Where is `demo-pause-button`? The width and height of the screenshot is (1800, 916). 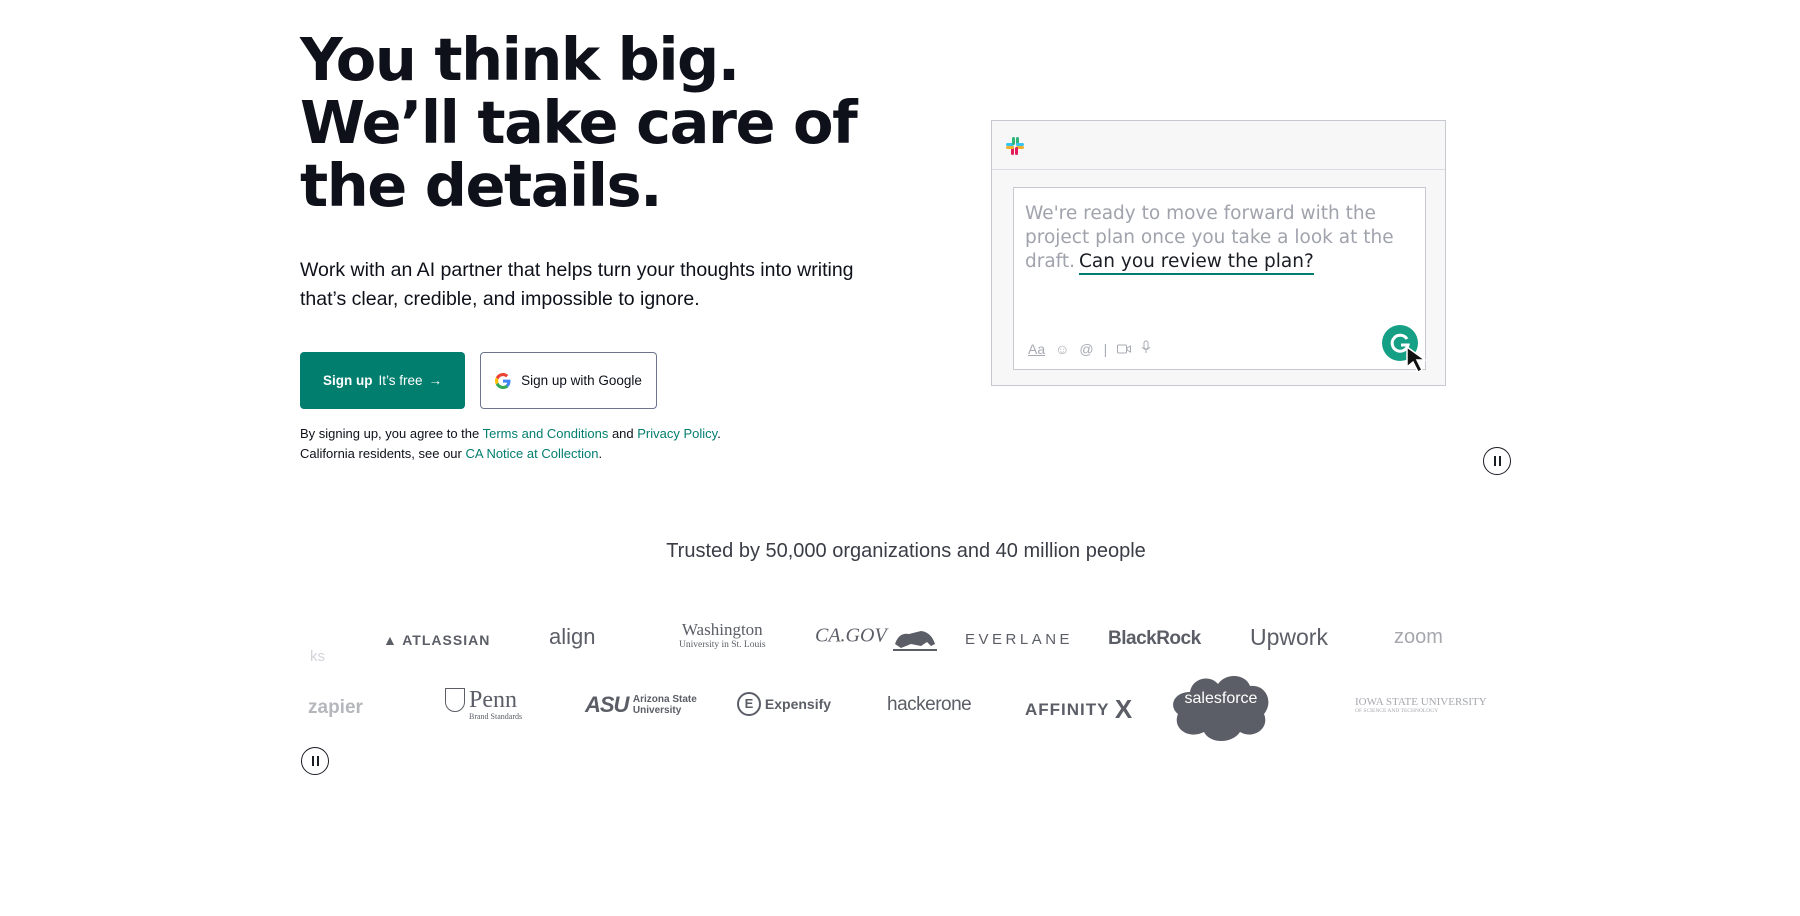 demo-pause-button is located at coordinates (1497, 461).